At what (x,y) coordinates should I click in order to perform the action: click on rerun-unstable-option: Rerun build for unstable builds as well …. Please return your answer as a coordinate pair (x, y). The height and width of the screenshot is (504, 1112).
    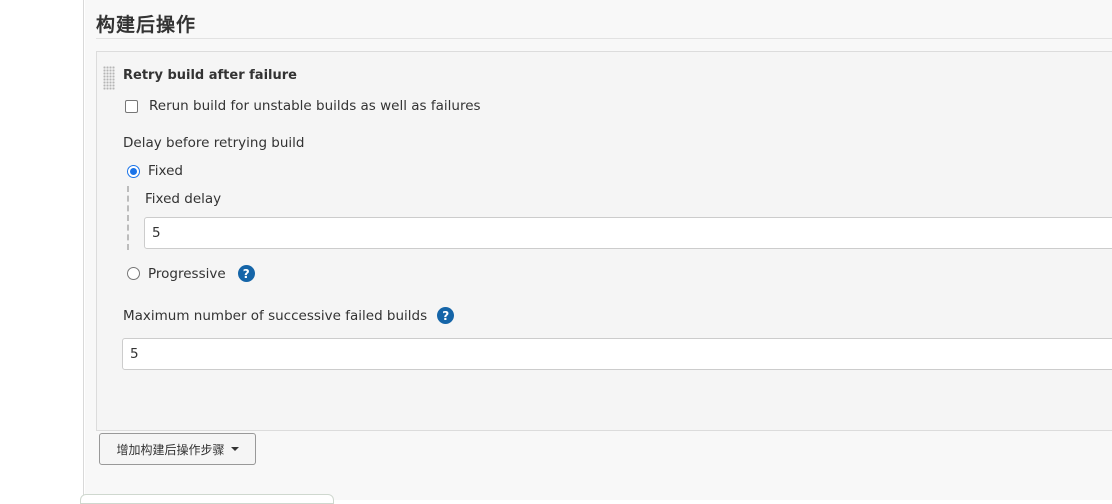
    Looking at the image, I should click on (303, 106).